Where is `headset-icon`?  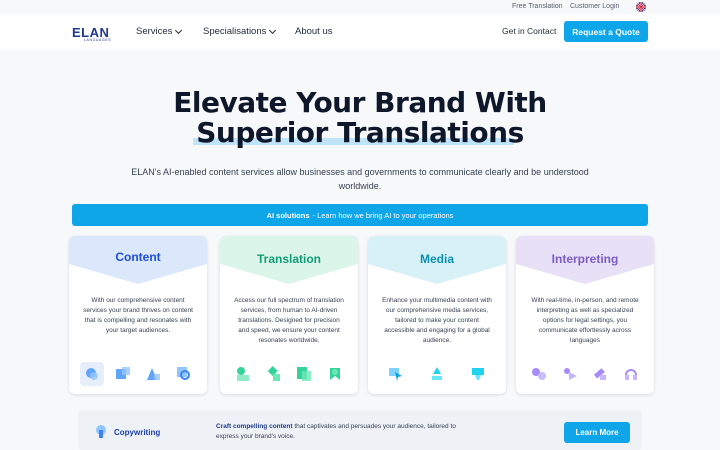
headset-icon is located at coordinates (631, 374).